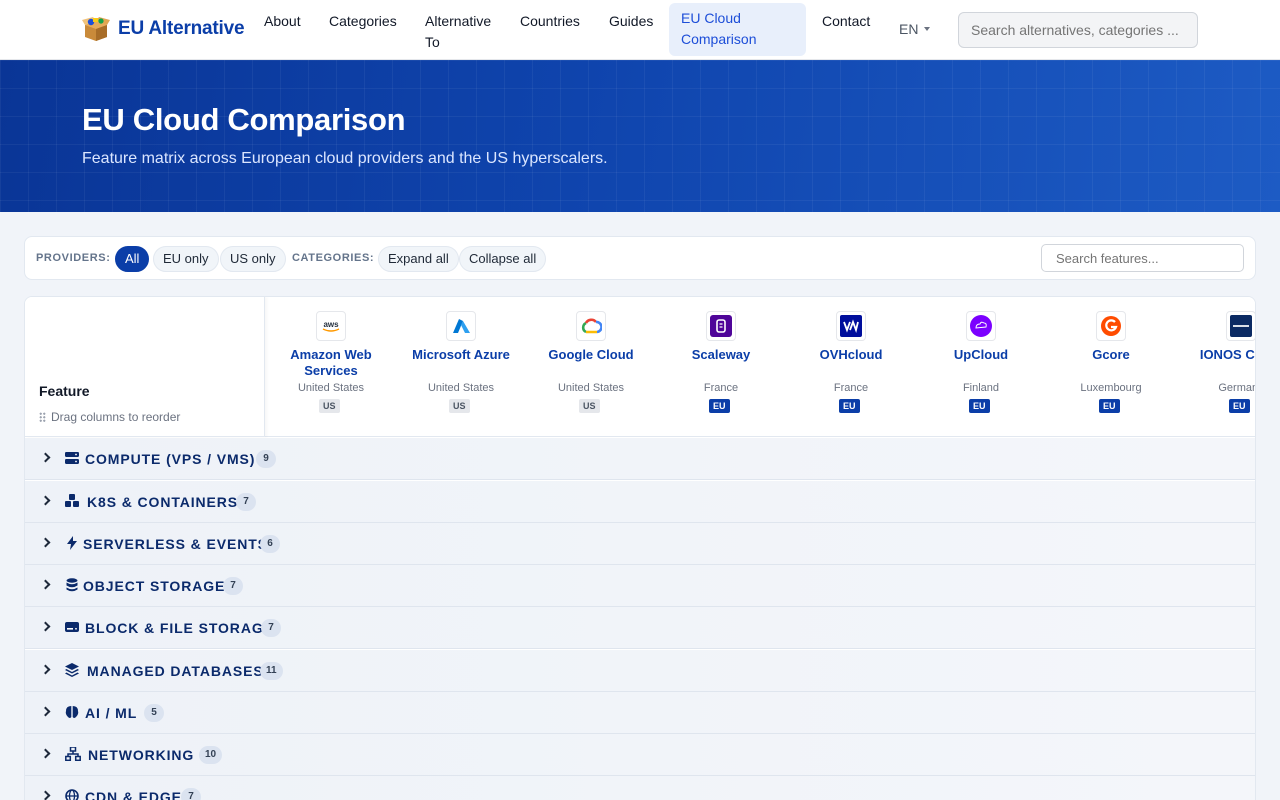  What do you see at coordinates (927, 29) in the screenshot?
I see `caret-down-icon` at bounding box center [927, 29].